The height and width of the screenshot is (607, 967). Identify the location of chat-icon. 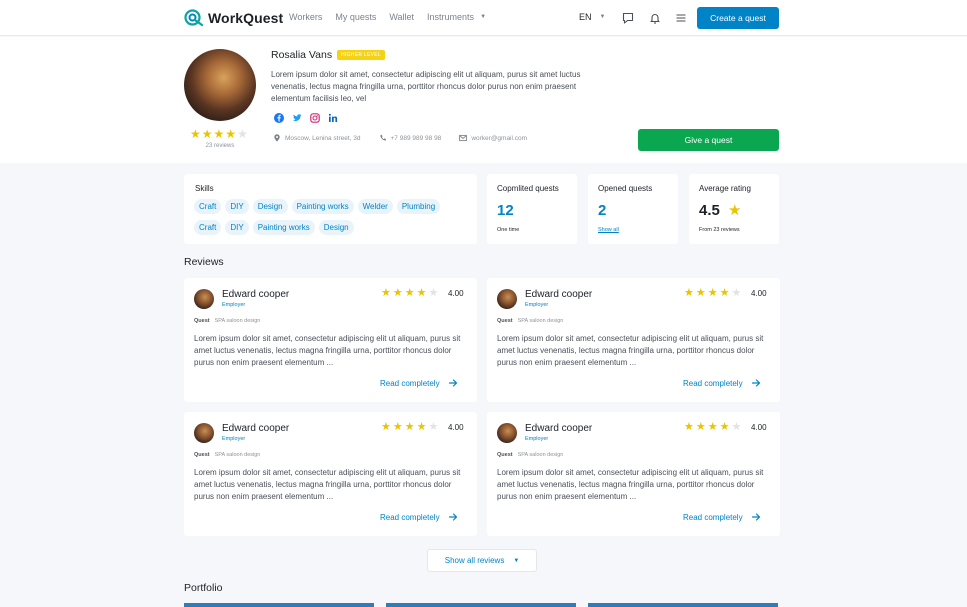
(628, 18).